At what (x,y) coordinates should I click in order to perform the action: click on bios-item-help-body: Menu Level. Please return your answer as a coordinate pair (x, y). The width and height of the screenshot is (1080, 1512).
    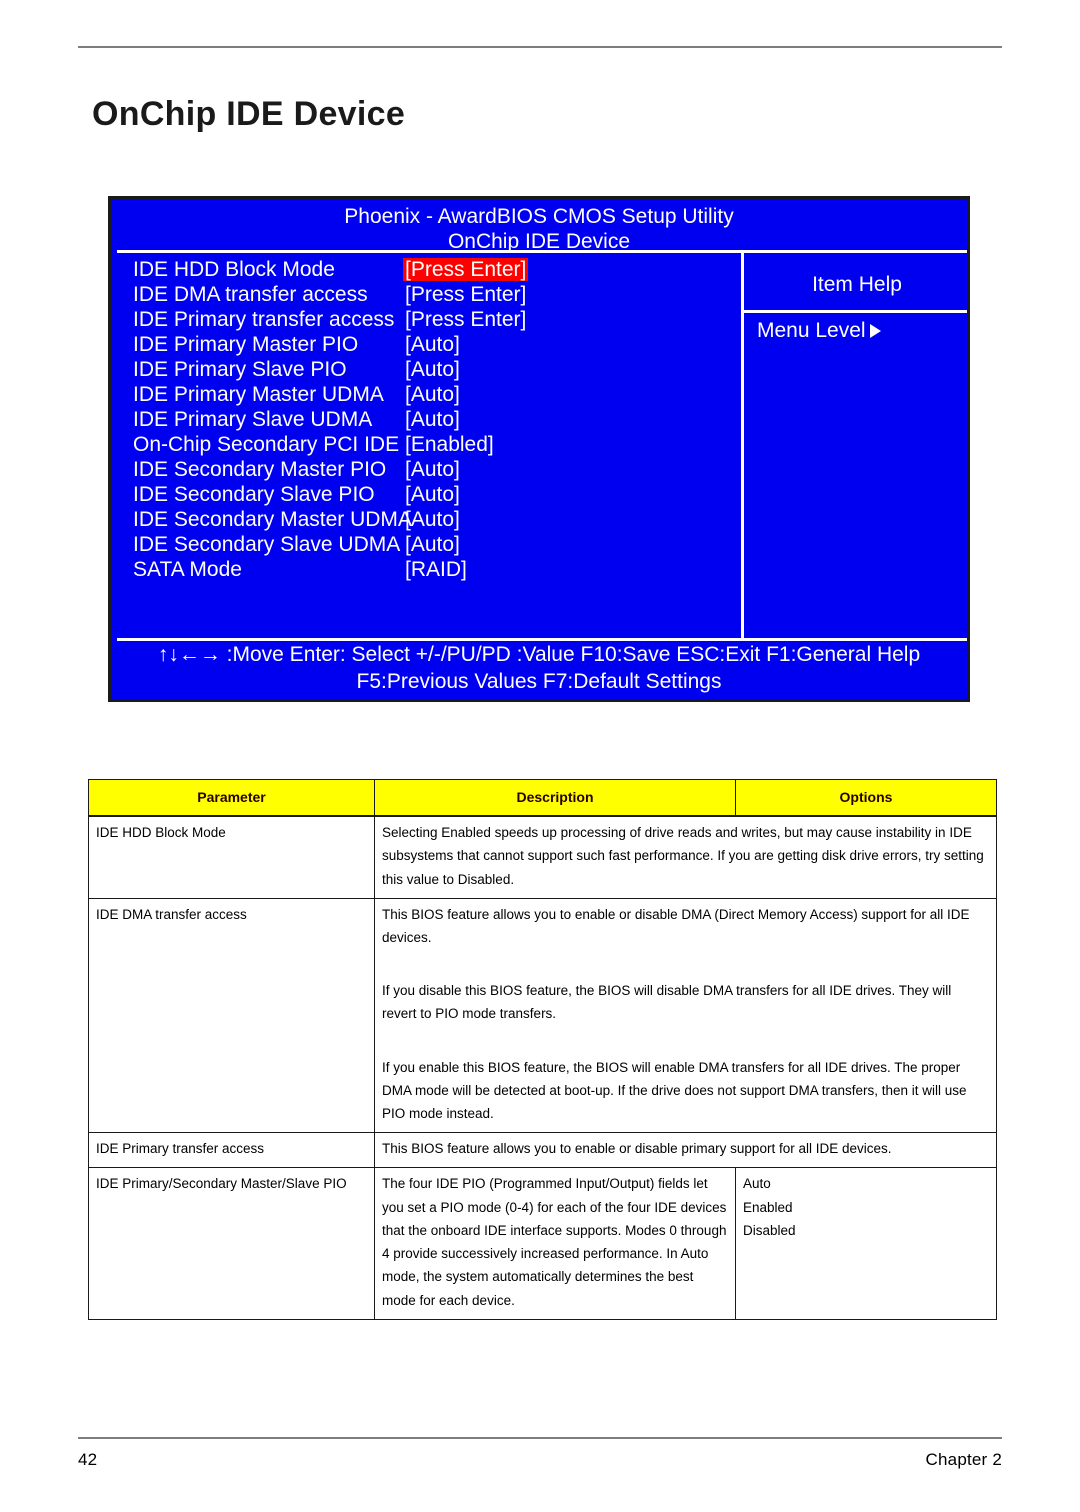
    Looking at the image, I should click on (857, 325).